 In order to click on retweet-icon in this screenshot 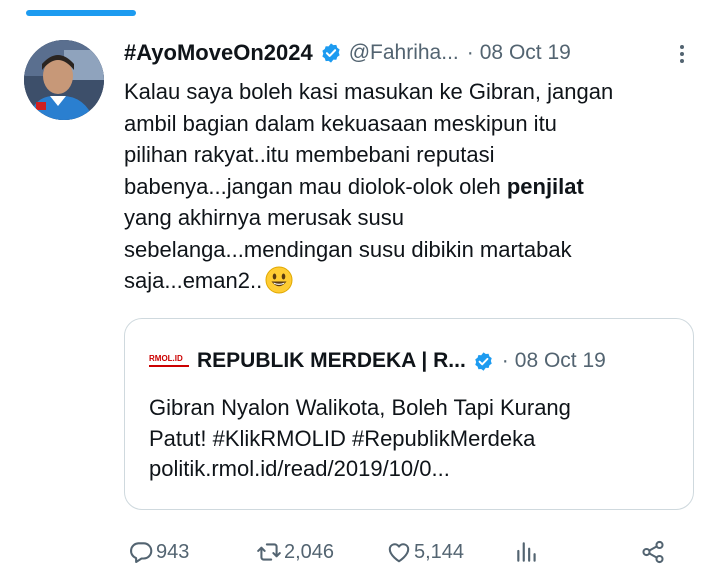, I will do `click(269, 552)`.